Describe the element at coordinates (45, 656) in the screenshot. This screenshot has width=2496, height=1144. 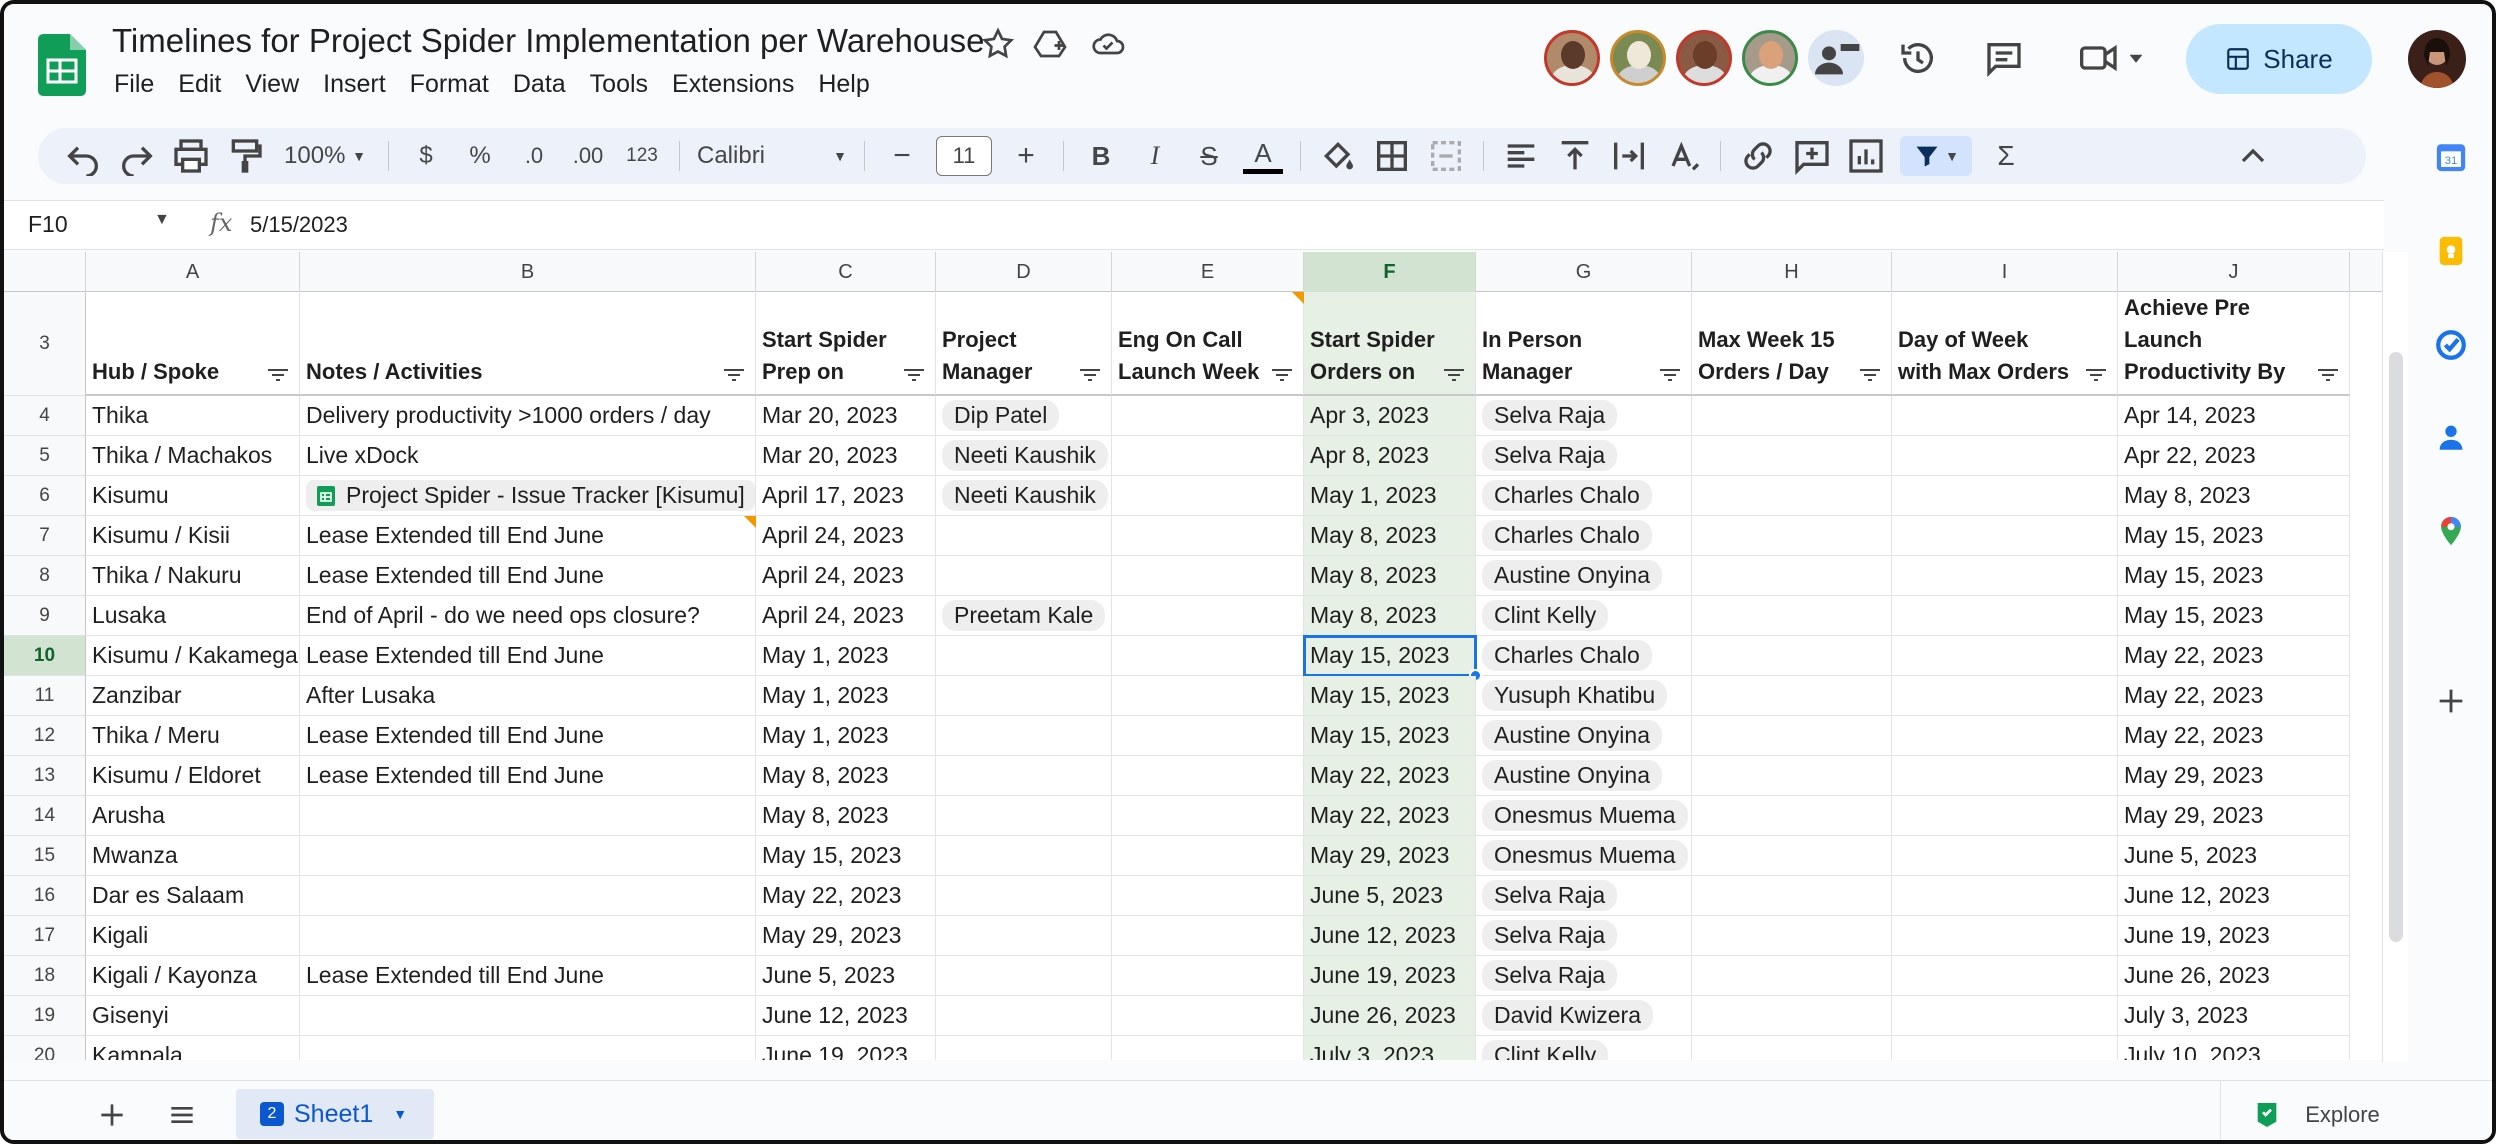
I see `row-header: 10` at that location.